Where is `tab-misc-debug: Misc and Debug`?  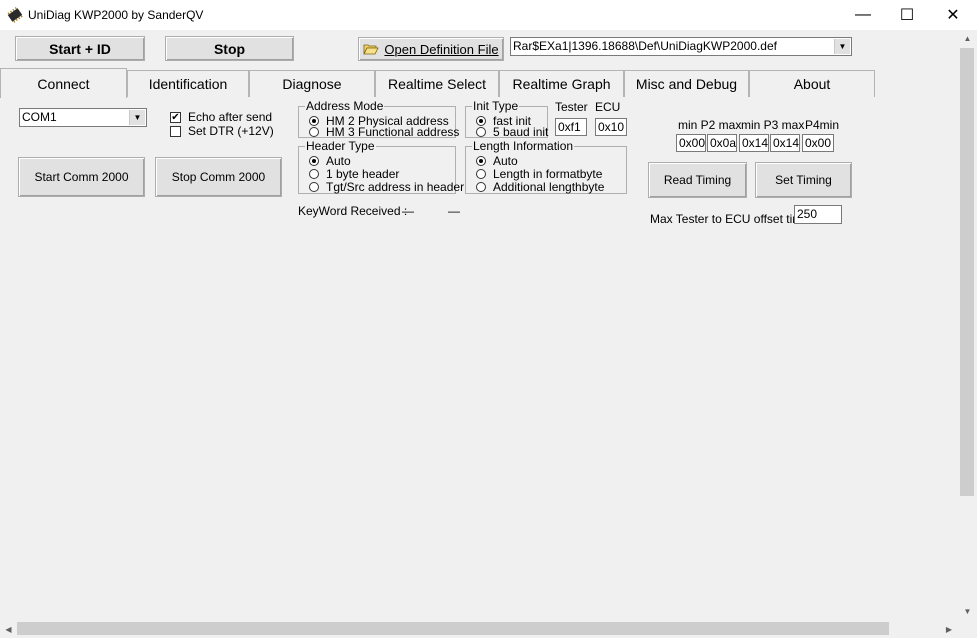
tab-misc-debug: Misc and Debug is located at coordinates (686, 83).